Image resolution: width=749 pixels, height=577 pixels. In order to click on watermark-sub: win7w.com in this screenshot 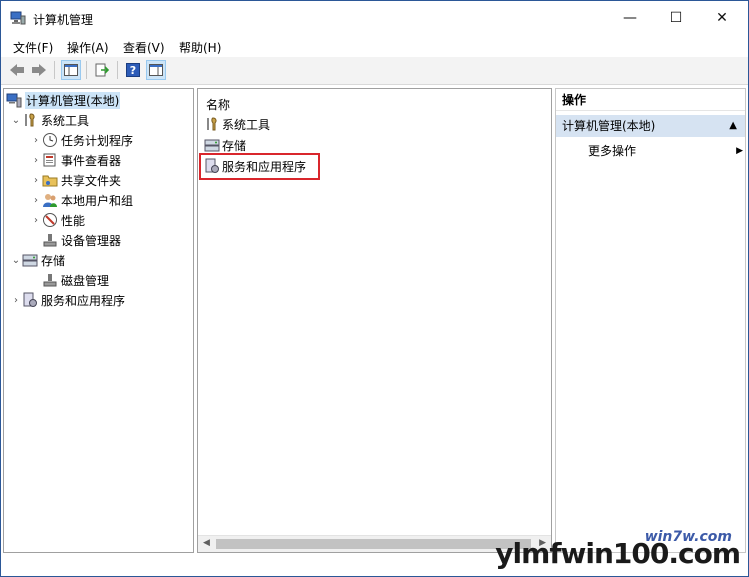, I will do `click(688, 537)`.